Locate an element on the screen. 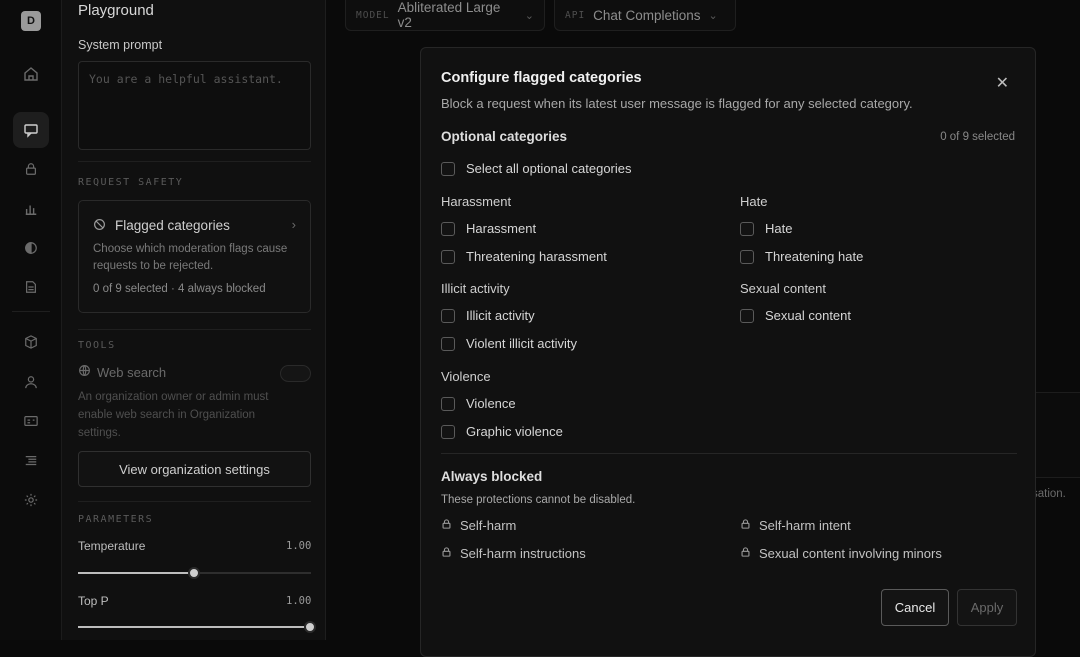 This screenshot has height=657, width=1080. temperature-slider is located at coordinates (194, 573).